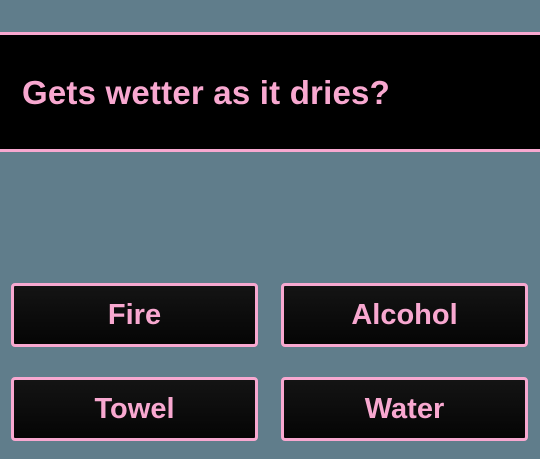 The image size is (540, 459). What do you see at coordinates (134, 315) in the screenshot?
I see `answer-button-fire: Fire` at bounding box center [134, 315].